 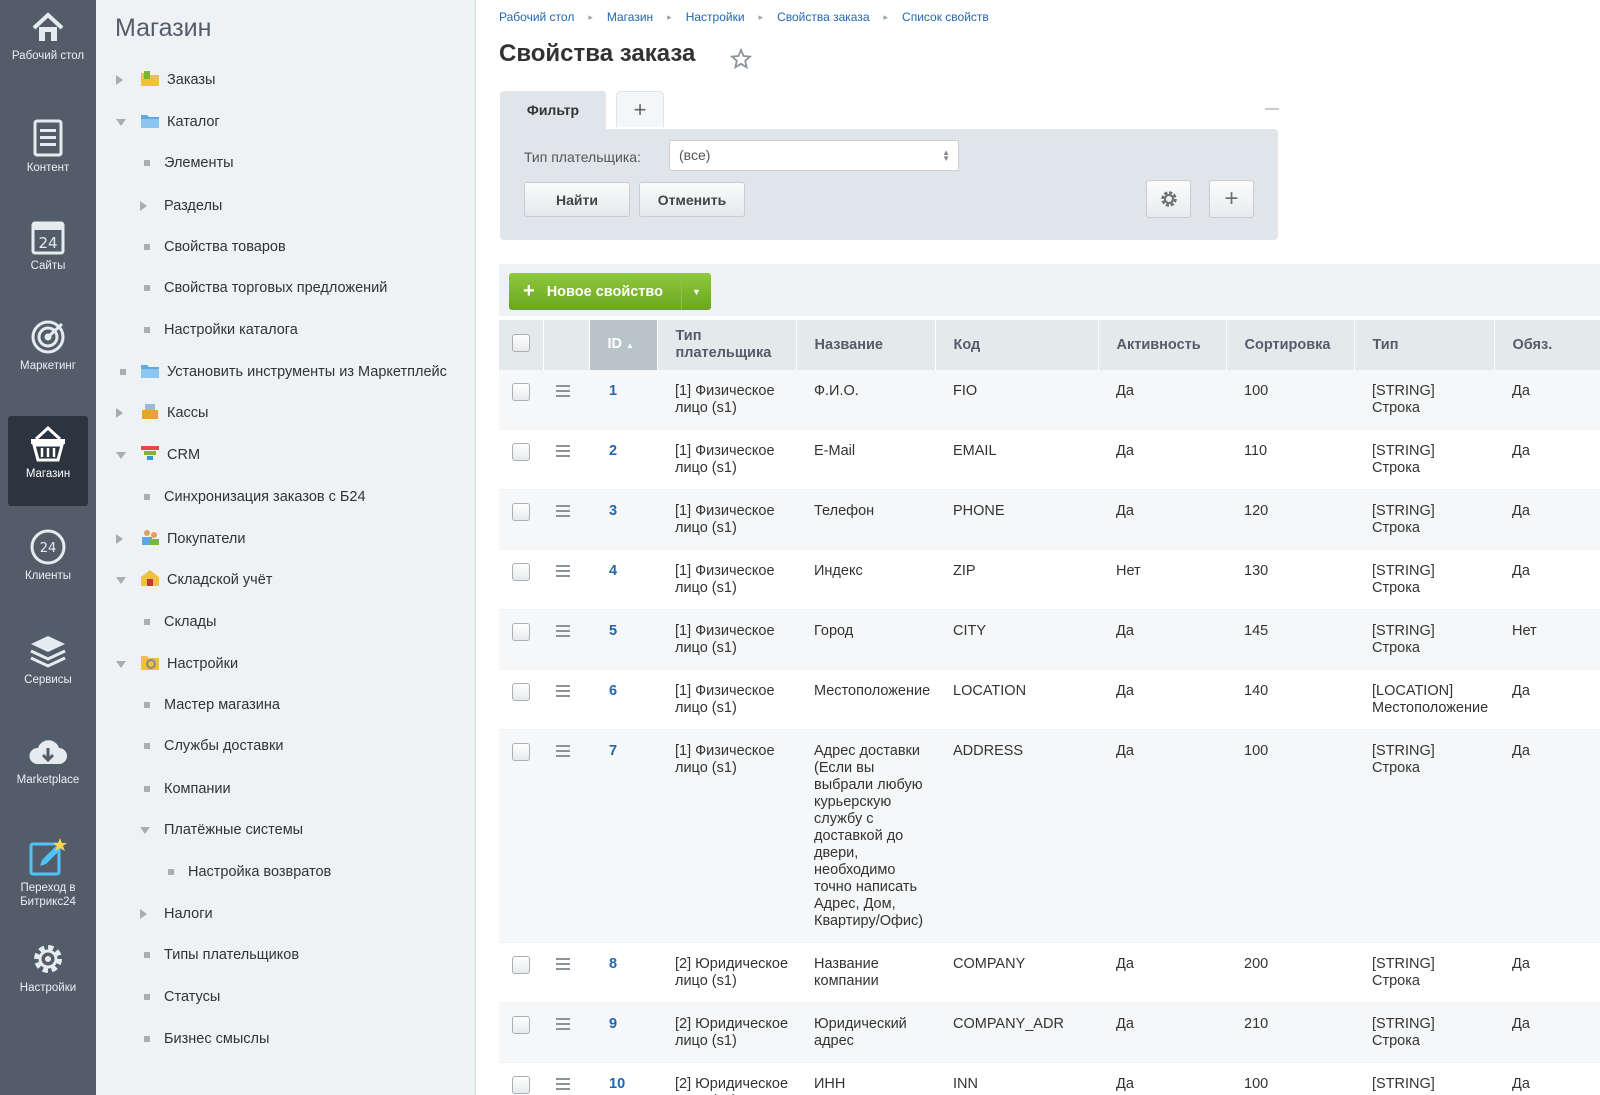 I want to click on sidebar-item: Мастер магазина, so click(x=210, y=705).